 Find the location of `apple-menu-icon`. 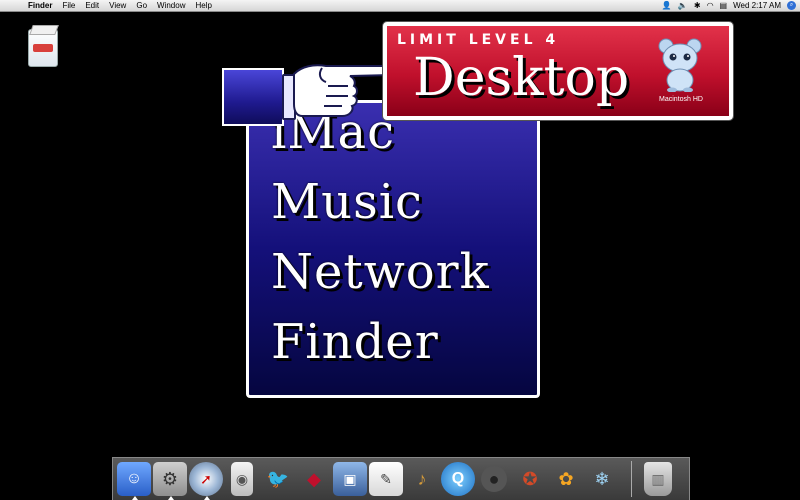

apple-menu-icon is located at coordinates (13, 5).